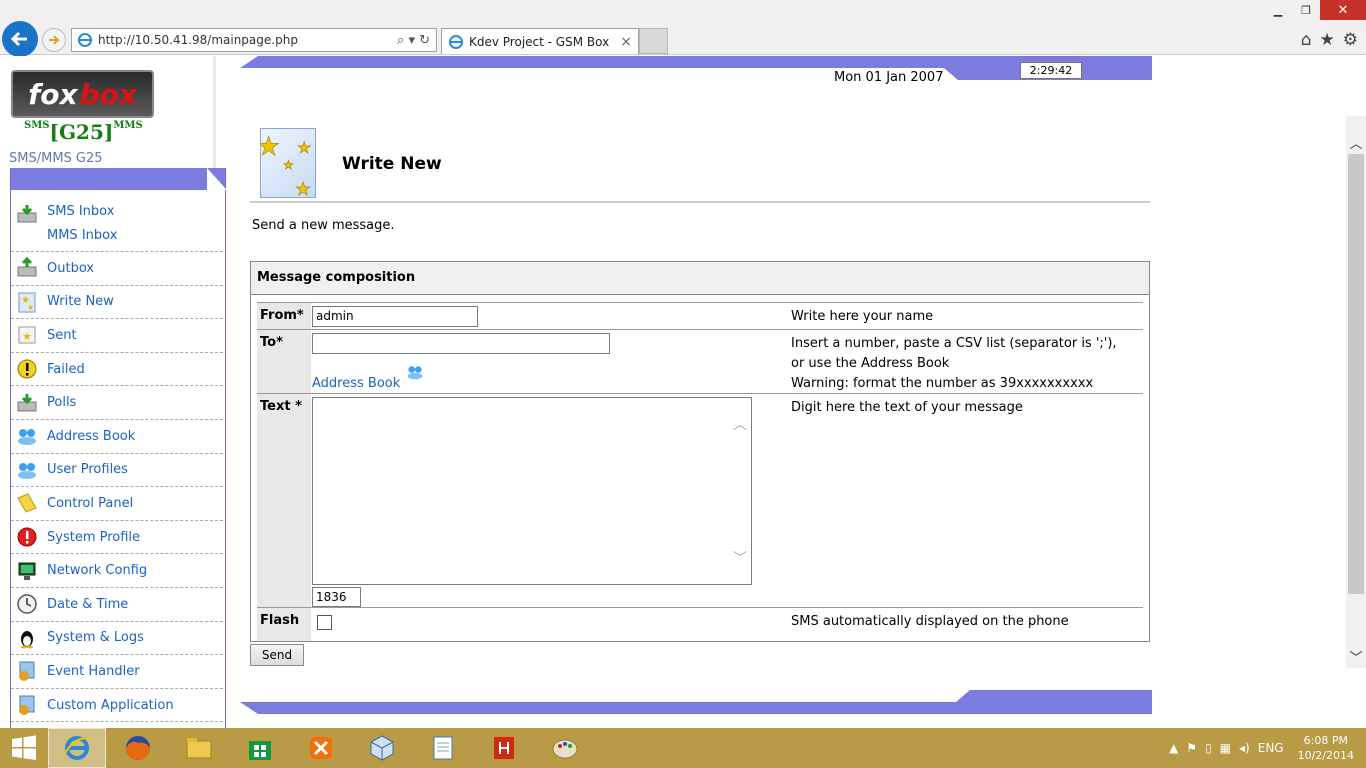 The image size is (1366, 768). What do you see at coordinates (356, 383) in the screenshot?
I see `address-book-link-text: Address Book` at bounding box center [356, 383].